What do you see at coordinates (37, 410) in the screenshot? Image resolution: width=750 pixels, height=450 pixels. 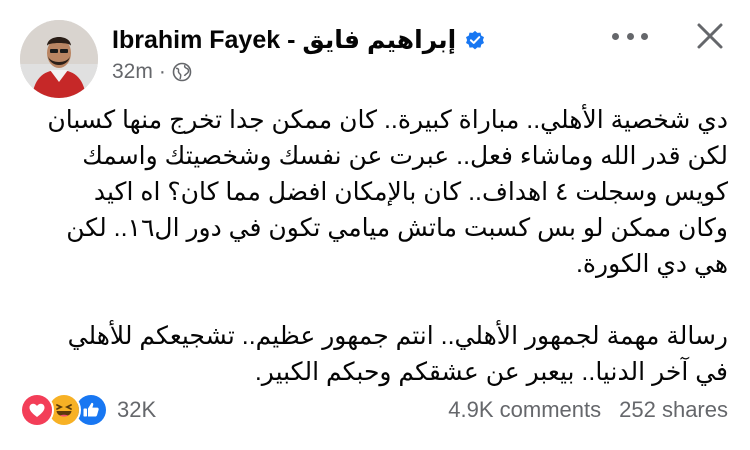 I see `love-icon` at bounding box center [37, 410].